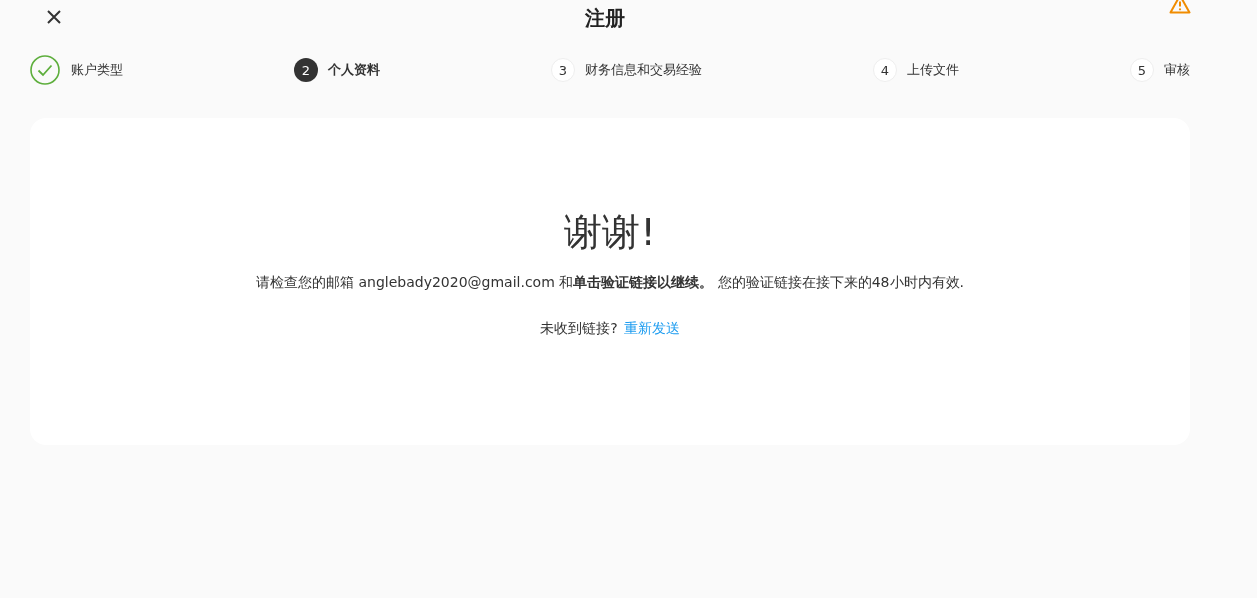 This screenshot has width=1257, height=598. I want to click on step-number: 2, so click(306, 70).